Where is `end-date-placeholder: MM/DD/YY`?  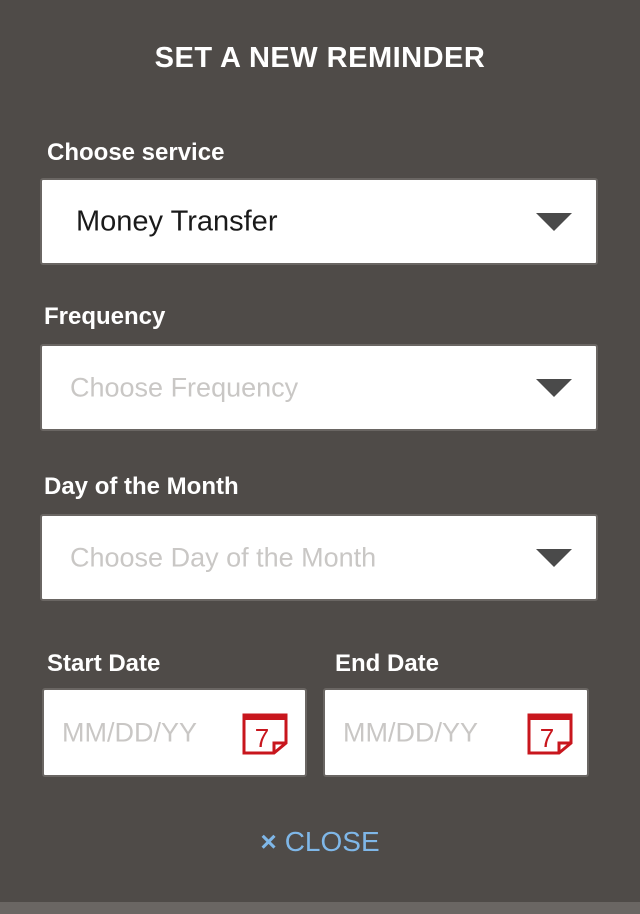 end-date-placeholder: MM/DD/YY is located at coordinates (410, 732).